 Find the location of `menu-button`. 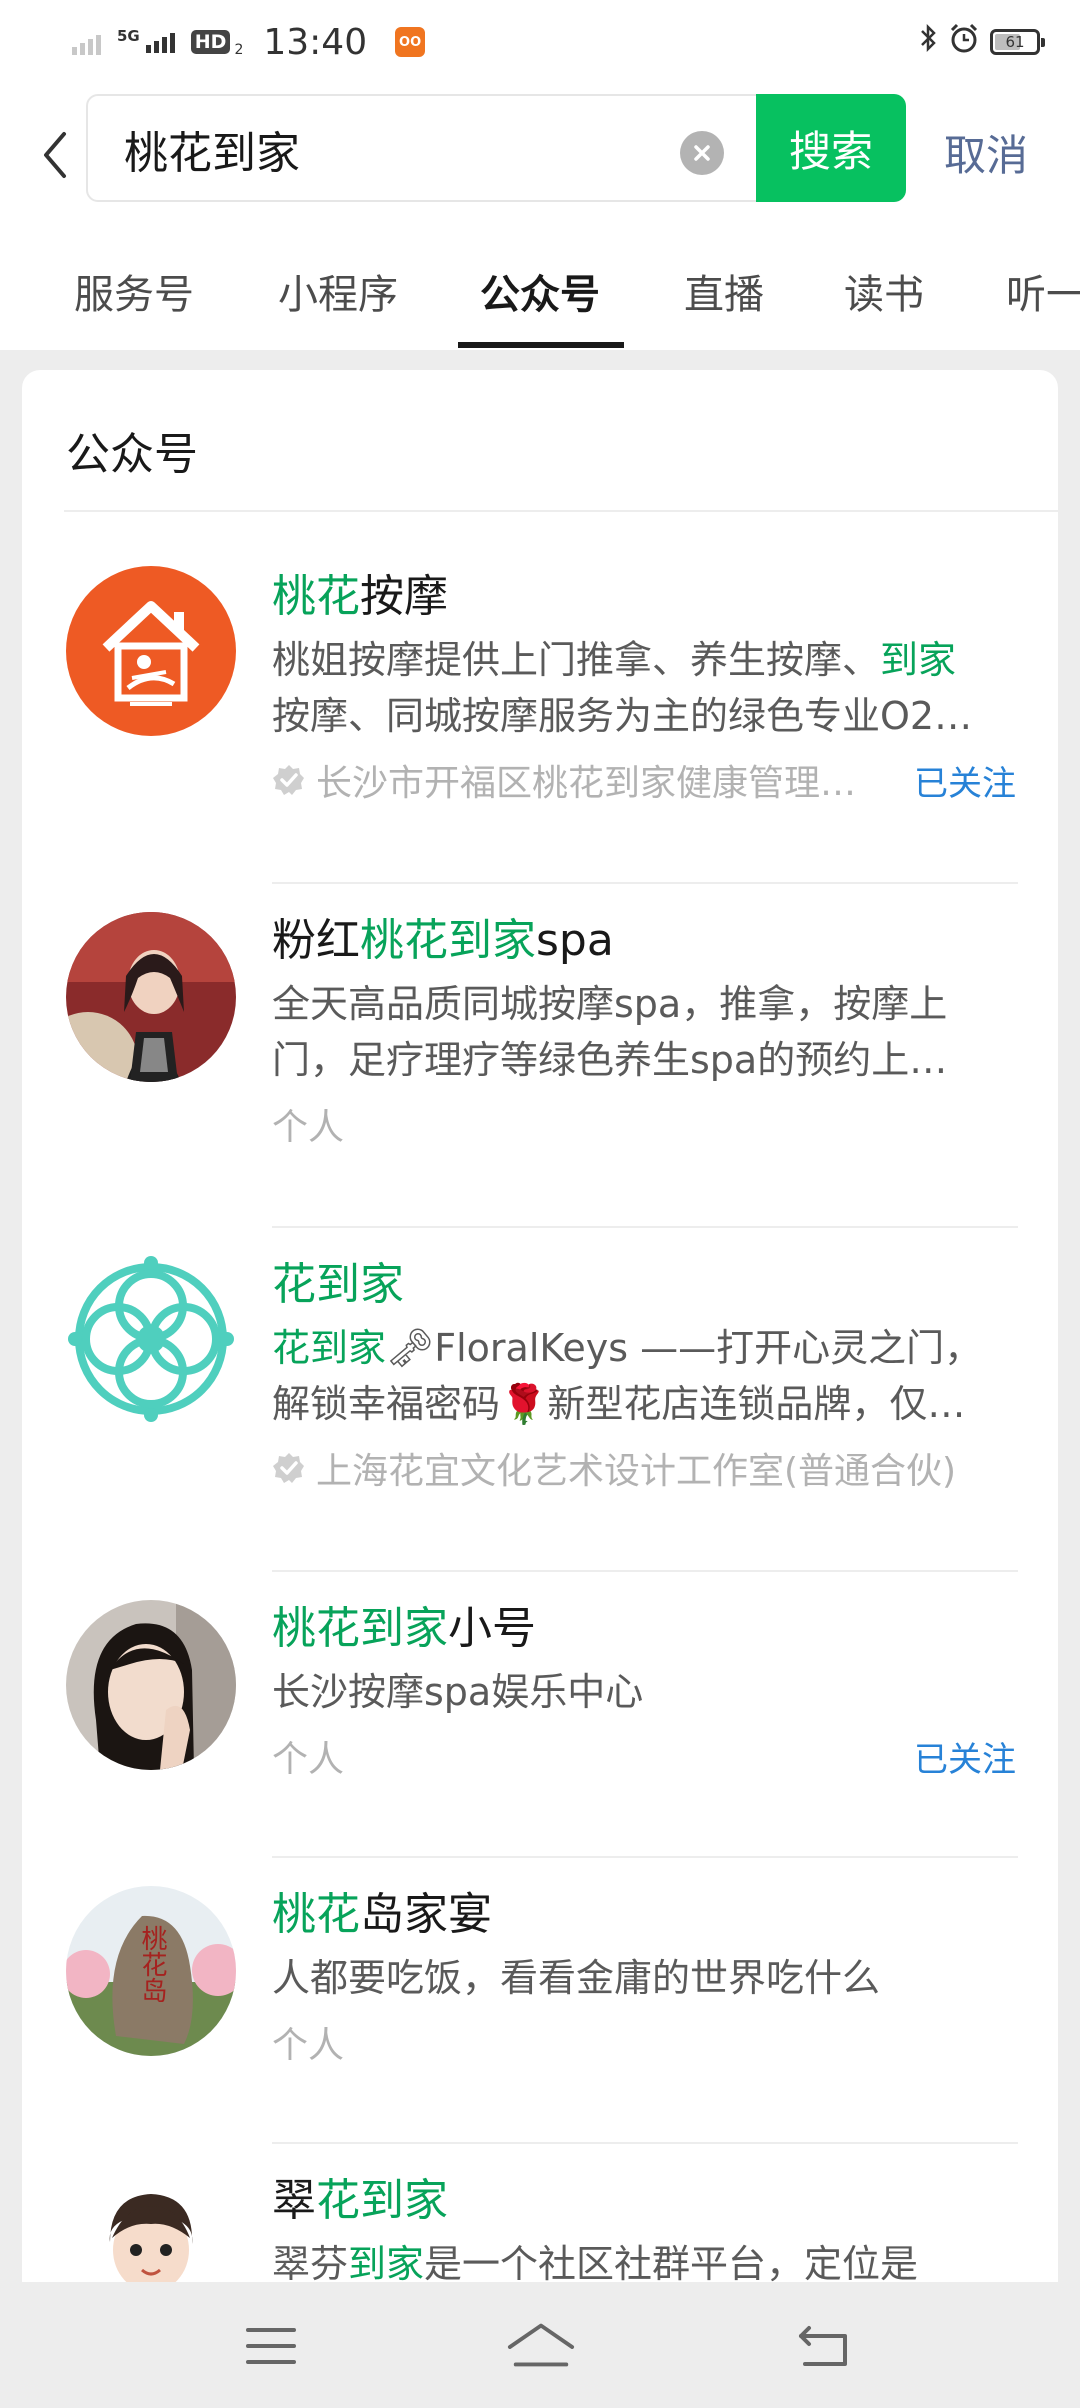

menu-button is located at coordinates (271, 2346).